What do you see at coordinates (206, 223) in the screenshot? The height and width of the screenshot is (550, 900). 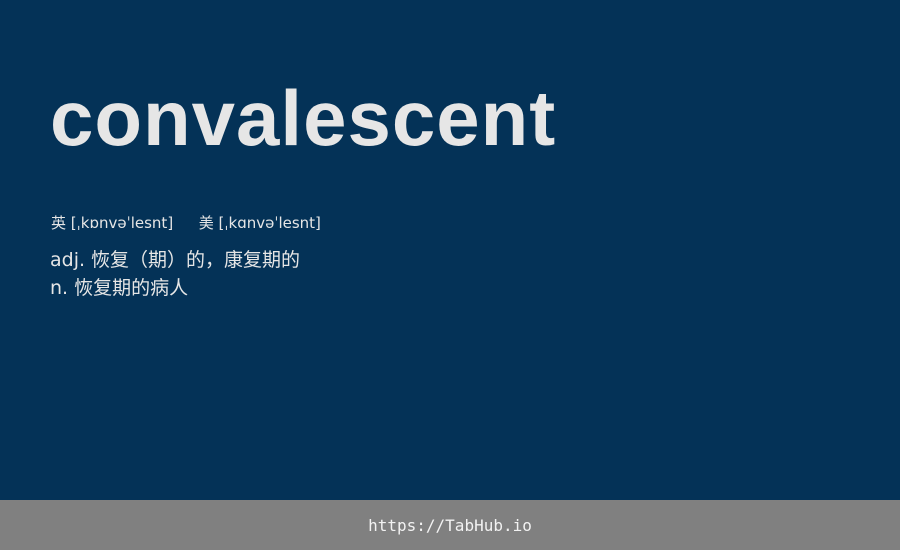 I see `us-label: 美` at bounding box center [206, 223].